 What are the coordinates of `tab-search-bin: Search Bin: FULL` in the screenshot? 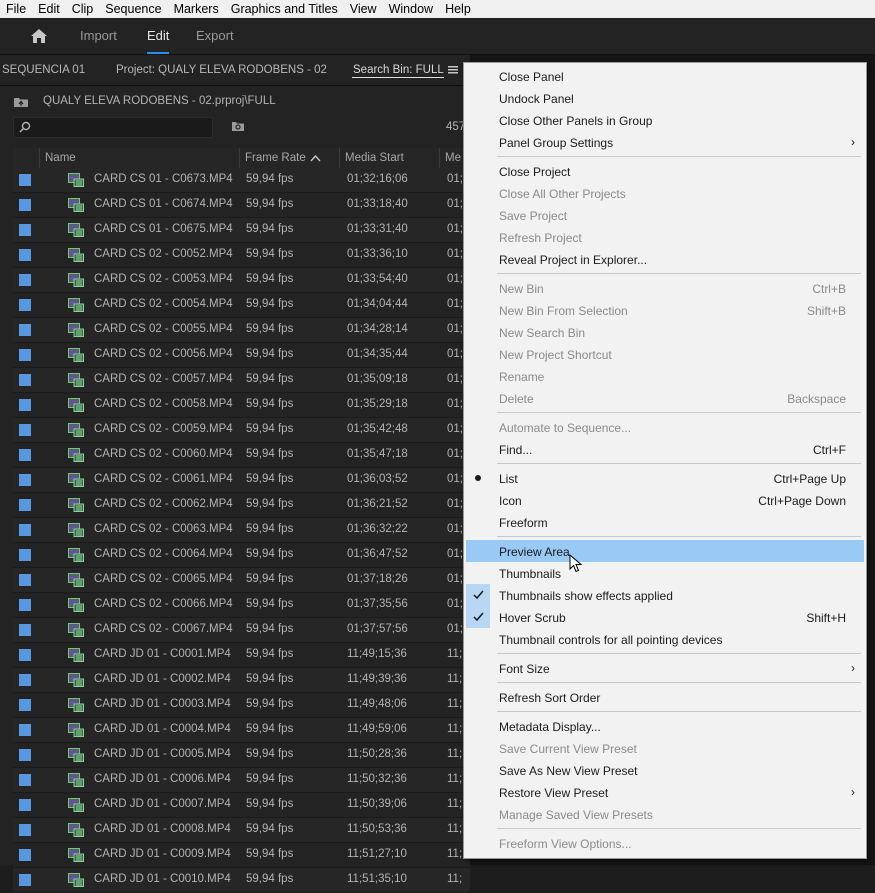 It's located at (398, 70).